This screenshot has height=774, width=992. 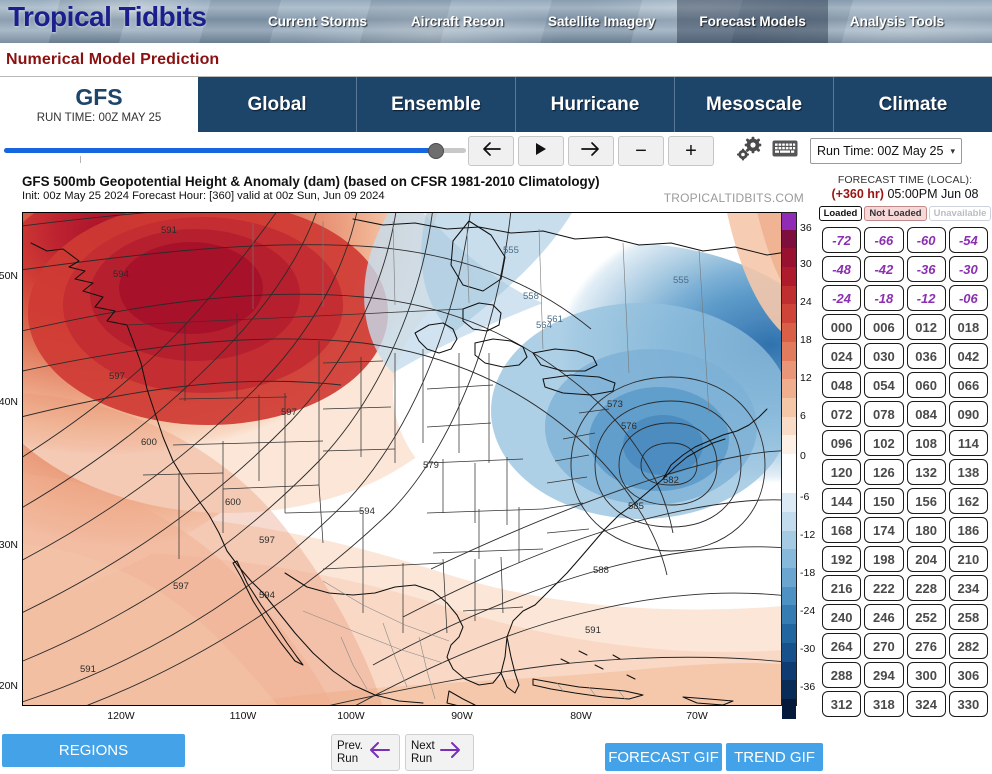 What do you see at coordinates (926, 617) in the screenshot?
I see `hour-button: 252` at bounding box center [926, 617].